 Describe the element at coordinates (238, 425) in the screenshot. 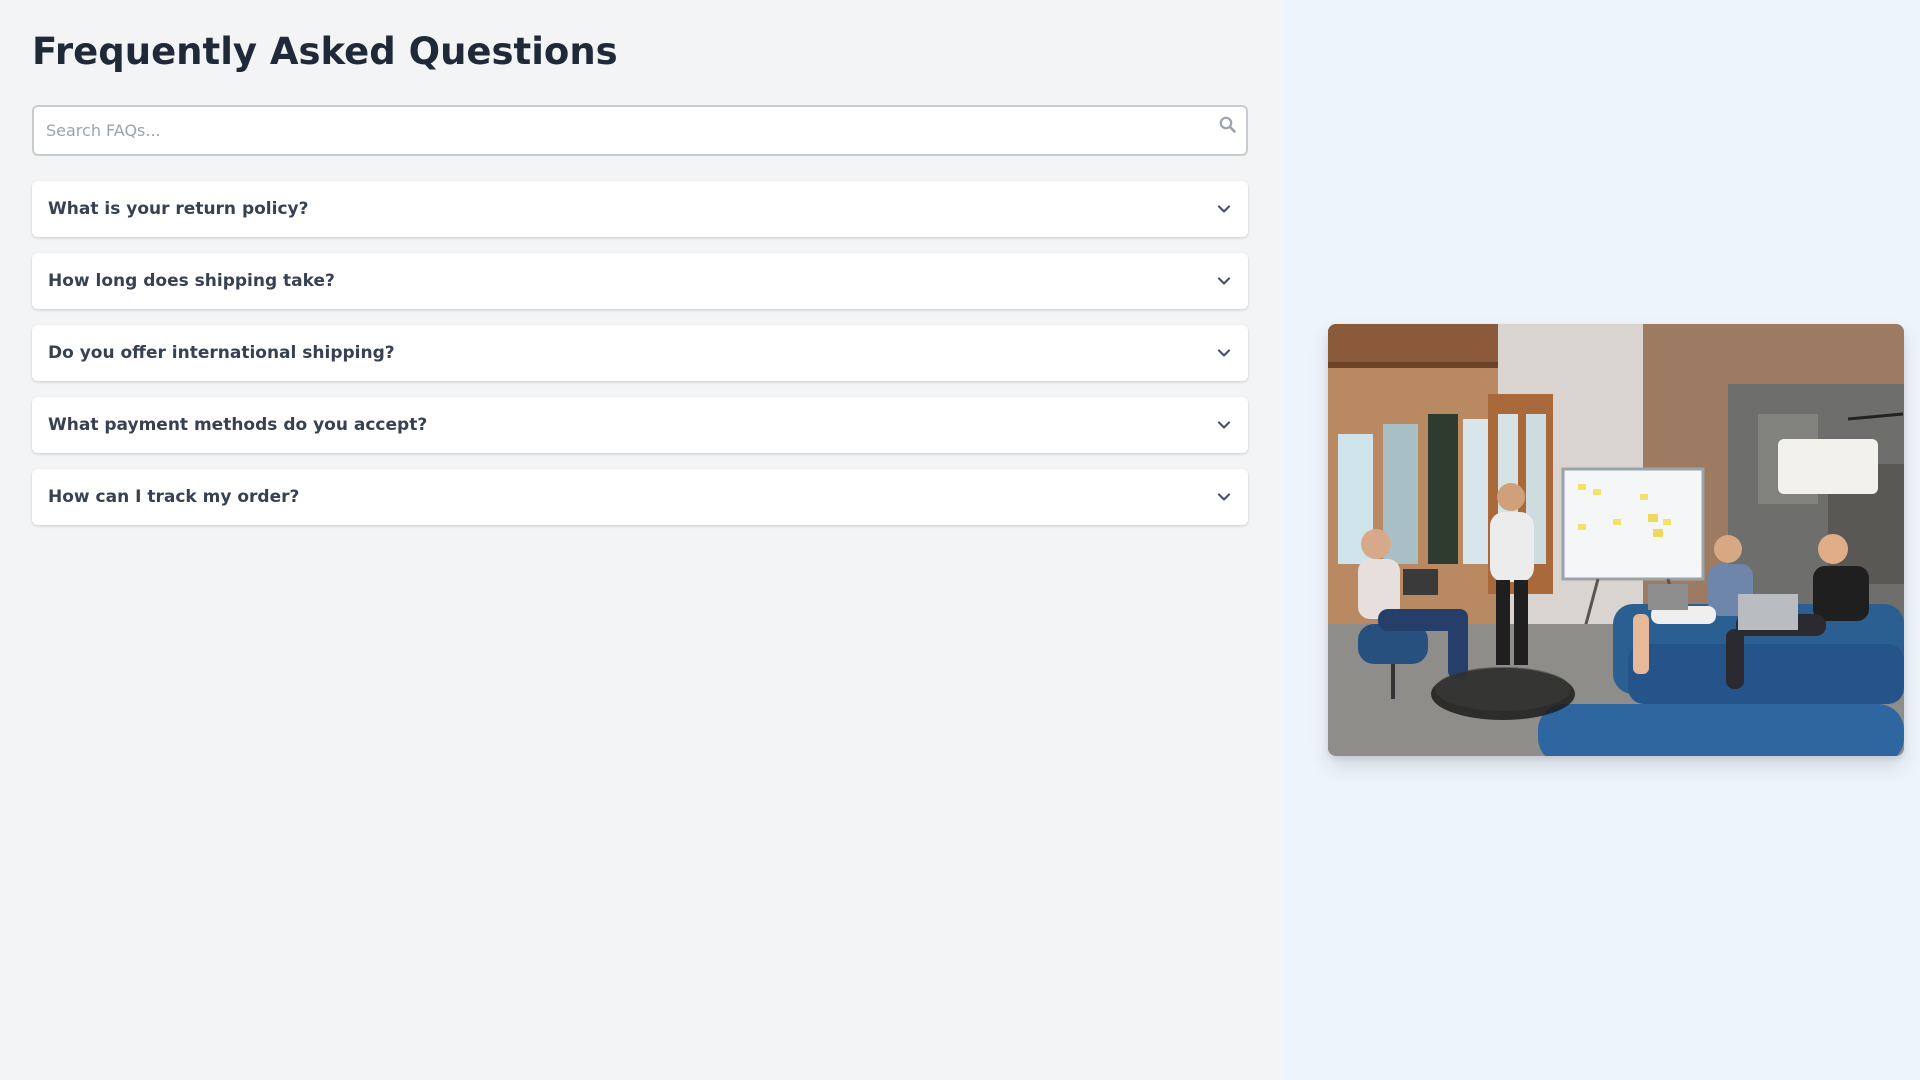

I see `faq-question: What payment methods do you accept?` at that location.